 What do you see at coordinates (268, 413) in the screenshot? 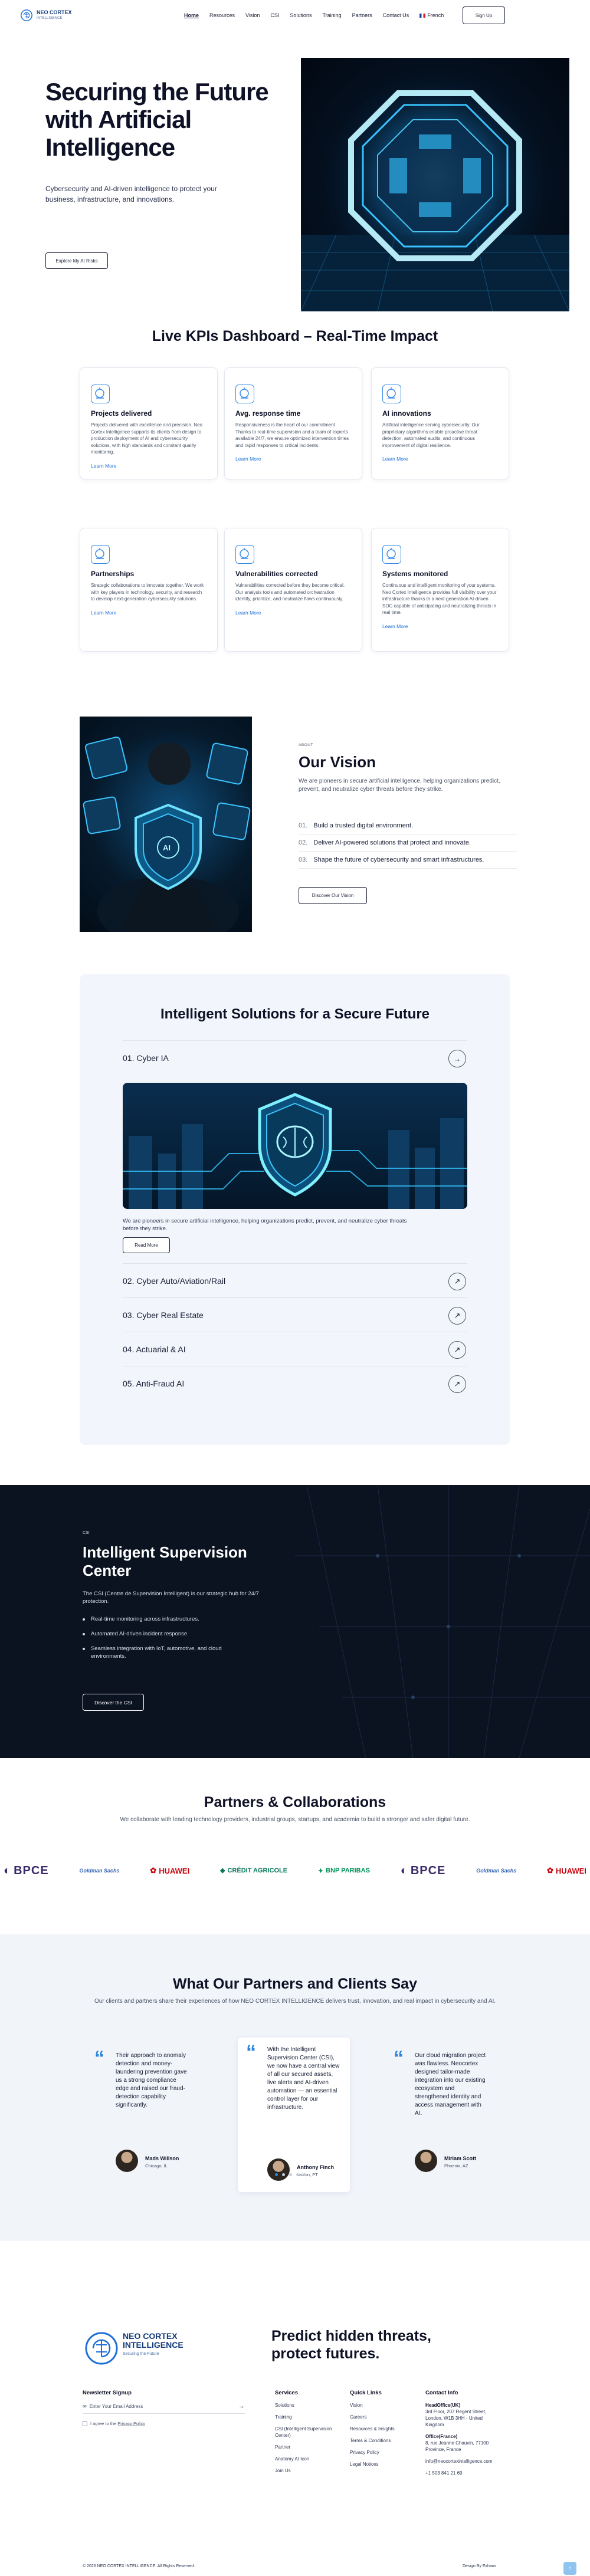
I see `kpi-card-title: Avg. response time` at bounding box center [268, 413].